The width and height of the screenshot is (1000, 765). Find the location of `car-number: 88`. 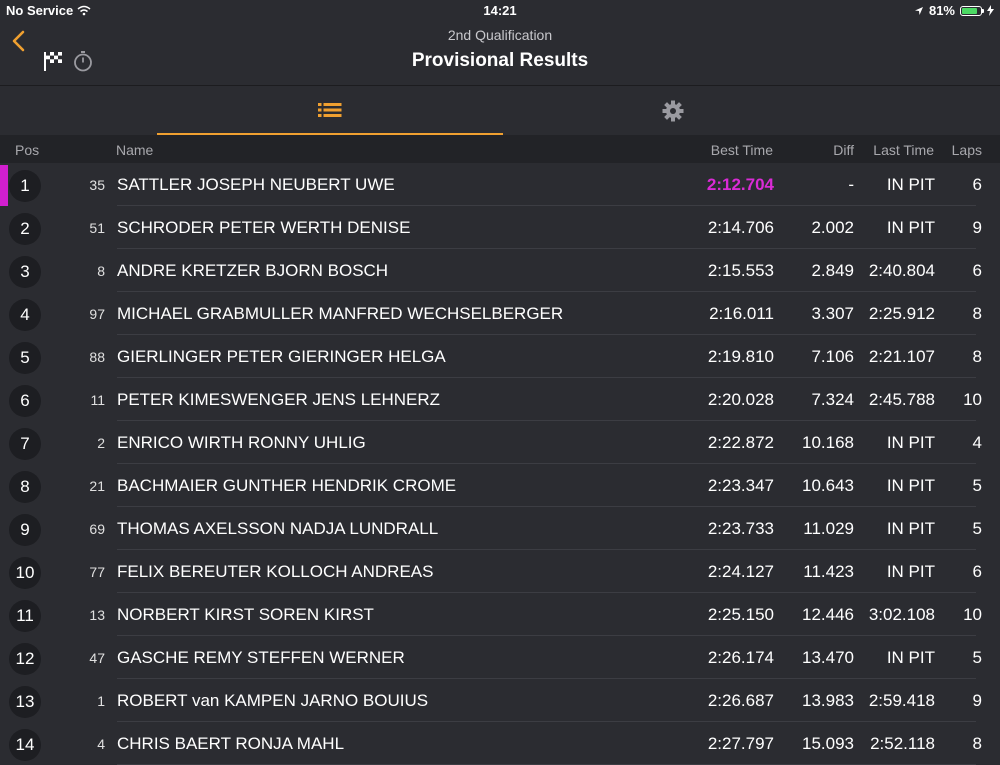

car-number: 88 is located at coordinates (97, 357).